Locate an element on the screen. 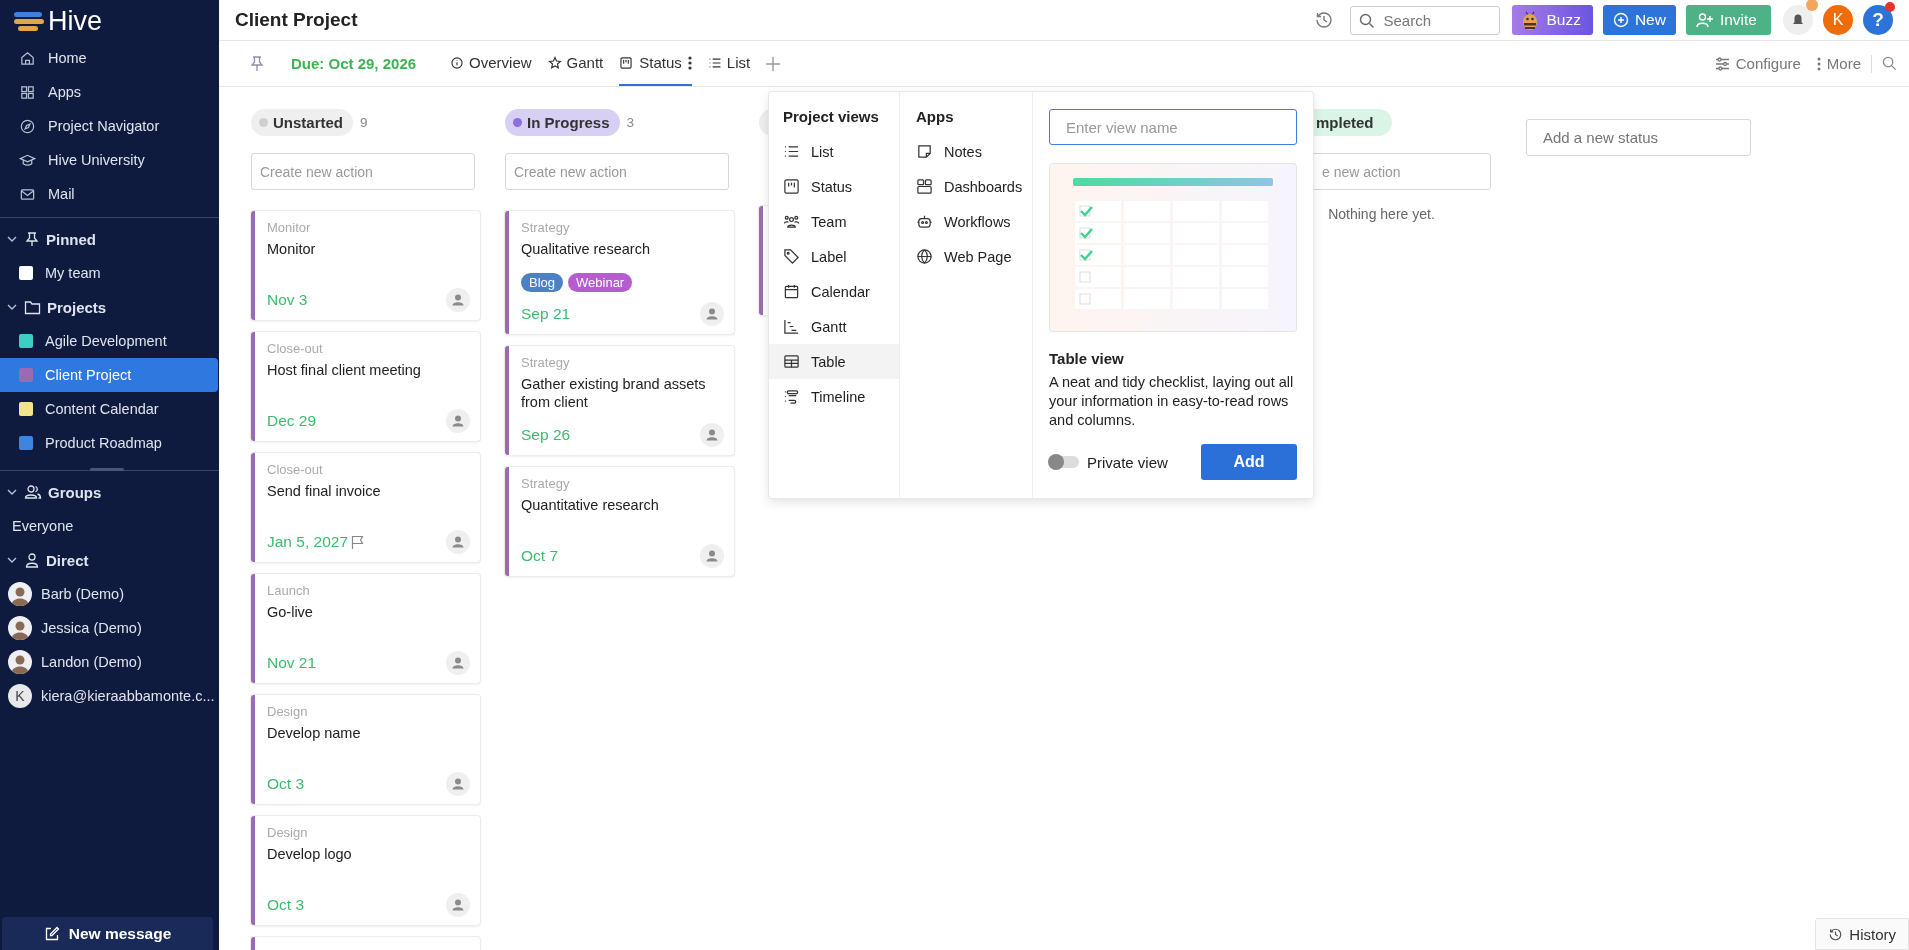 The height and width of the screenshot is (950, 1909). view-option: Team is located at coordinates (834, 221).